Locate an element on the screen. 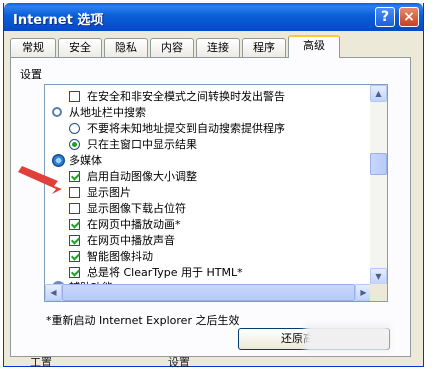 The width and height of the screenshot is (438, 370). restart-note: *重新启动 Internet Explorer 之后生效 is located at coordinates (143, 320).